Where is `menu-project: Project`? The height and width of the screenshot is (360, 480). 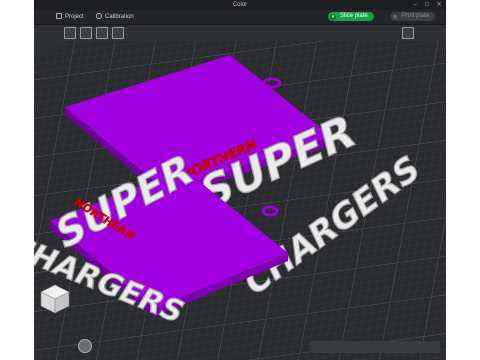 menu-project: Project is located at coordinates (70, 17).